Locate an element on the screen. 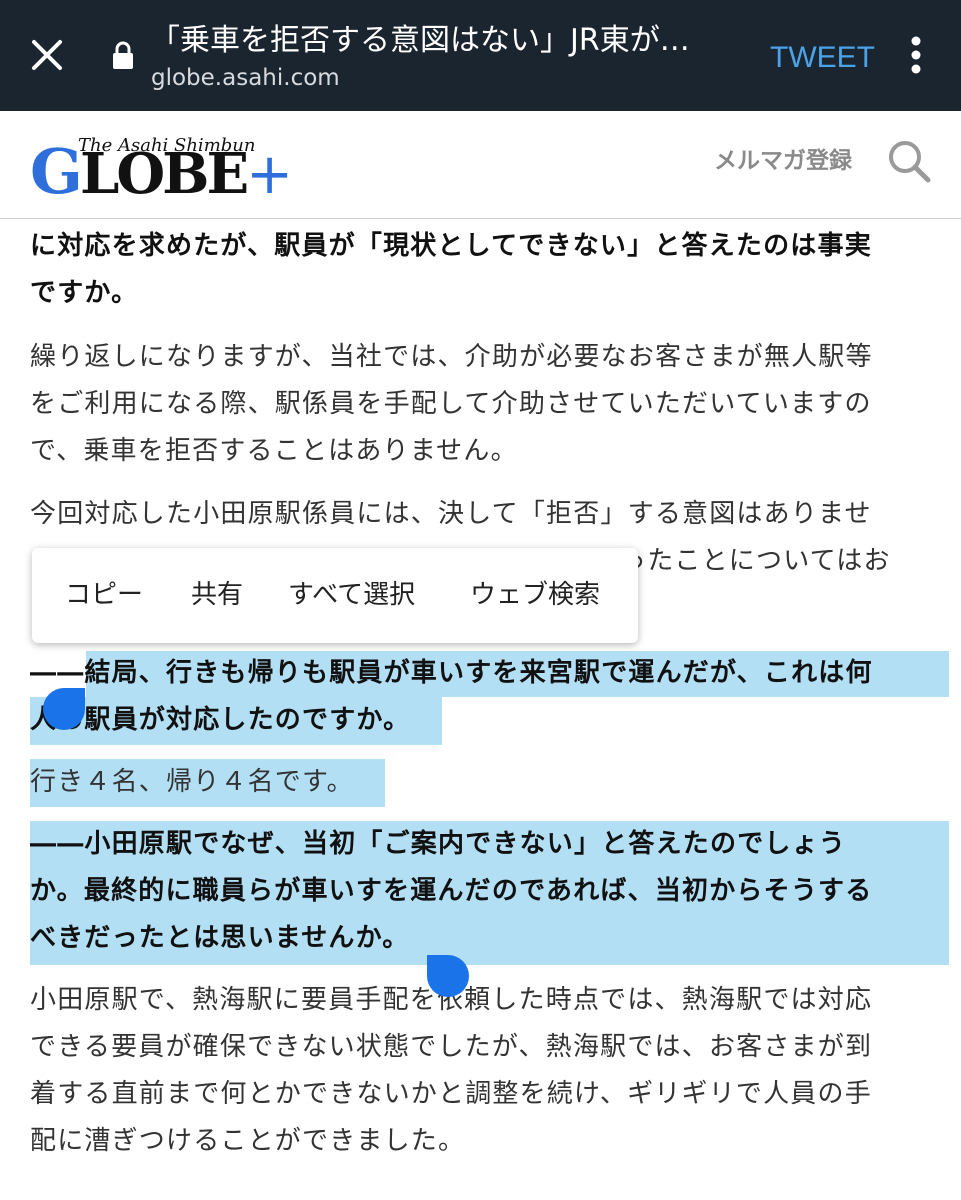 The width and height of the screenshot is (961, 1200). logo-wordmark: GLOBE+ is located at coordinates (161, 174).